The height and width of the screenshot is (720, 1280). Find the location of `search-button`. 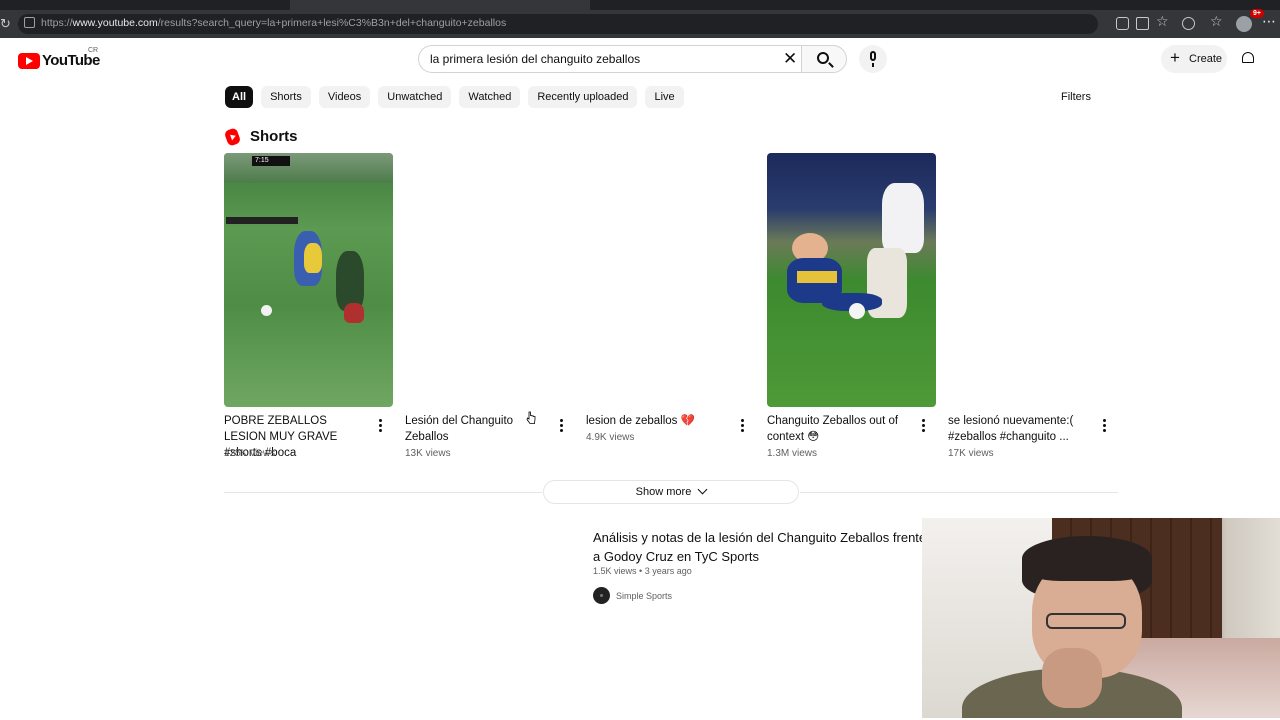

search-button is located at coordinates (824, 59).